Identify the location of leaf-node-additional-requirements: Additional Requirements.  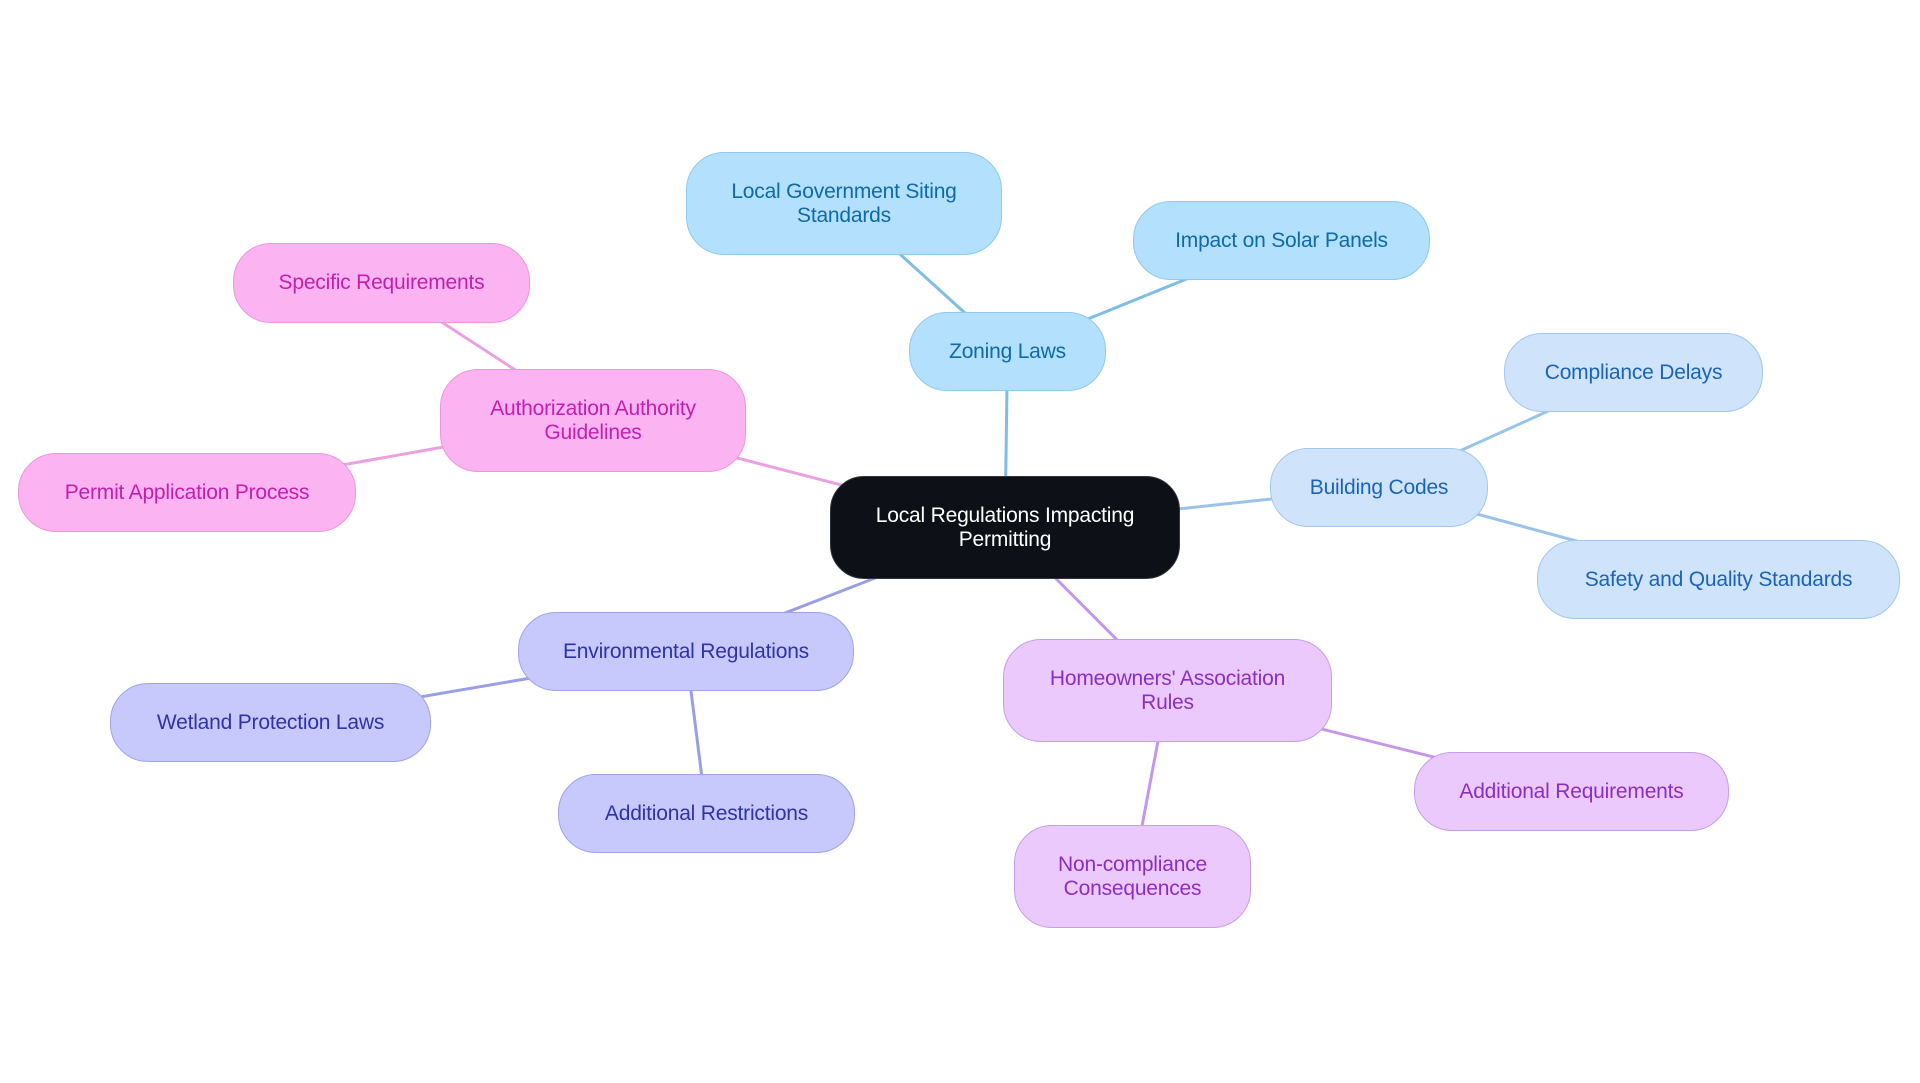
(1571, 791).